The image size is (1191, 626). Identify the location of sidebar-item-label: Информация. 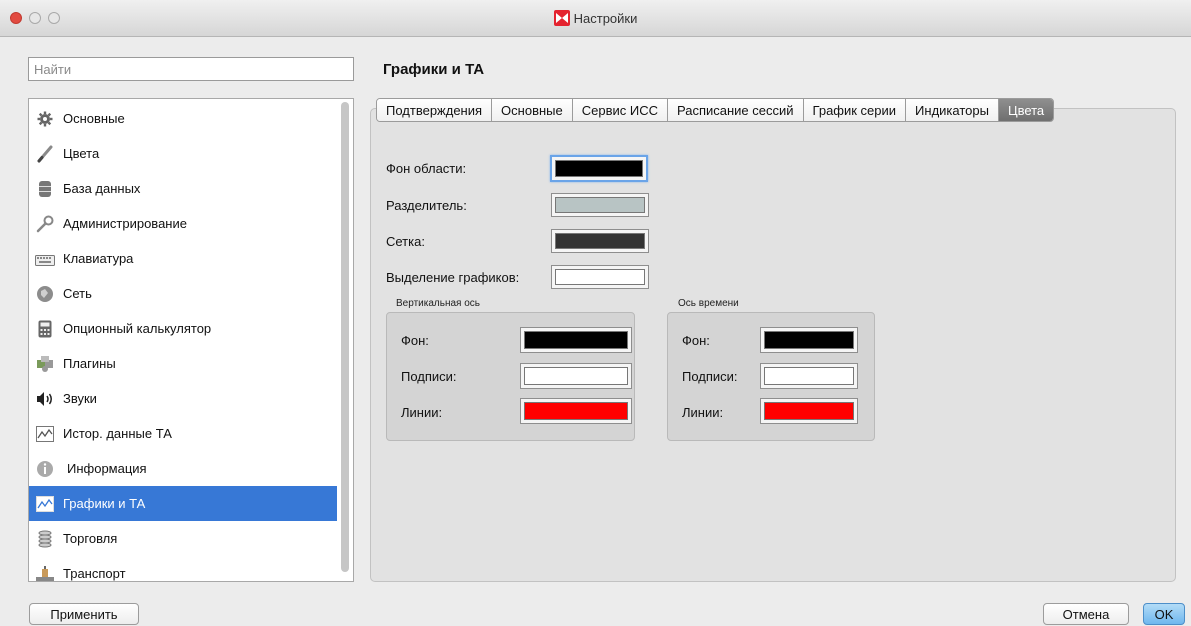
(107, 468).